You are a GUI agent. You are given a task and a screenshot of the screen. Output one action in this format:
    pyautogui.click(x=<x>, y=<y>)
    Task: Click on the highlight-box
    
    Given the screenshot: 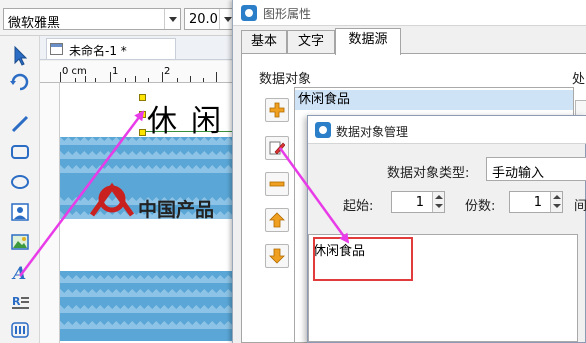 What is the action you would take?
    pyautogui.click(x=363, y=259)
    